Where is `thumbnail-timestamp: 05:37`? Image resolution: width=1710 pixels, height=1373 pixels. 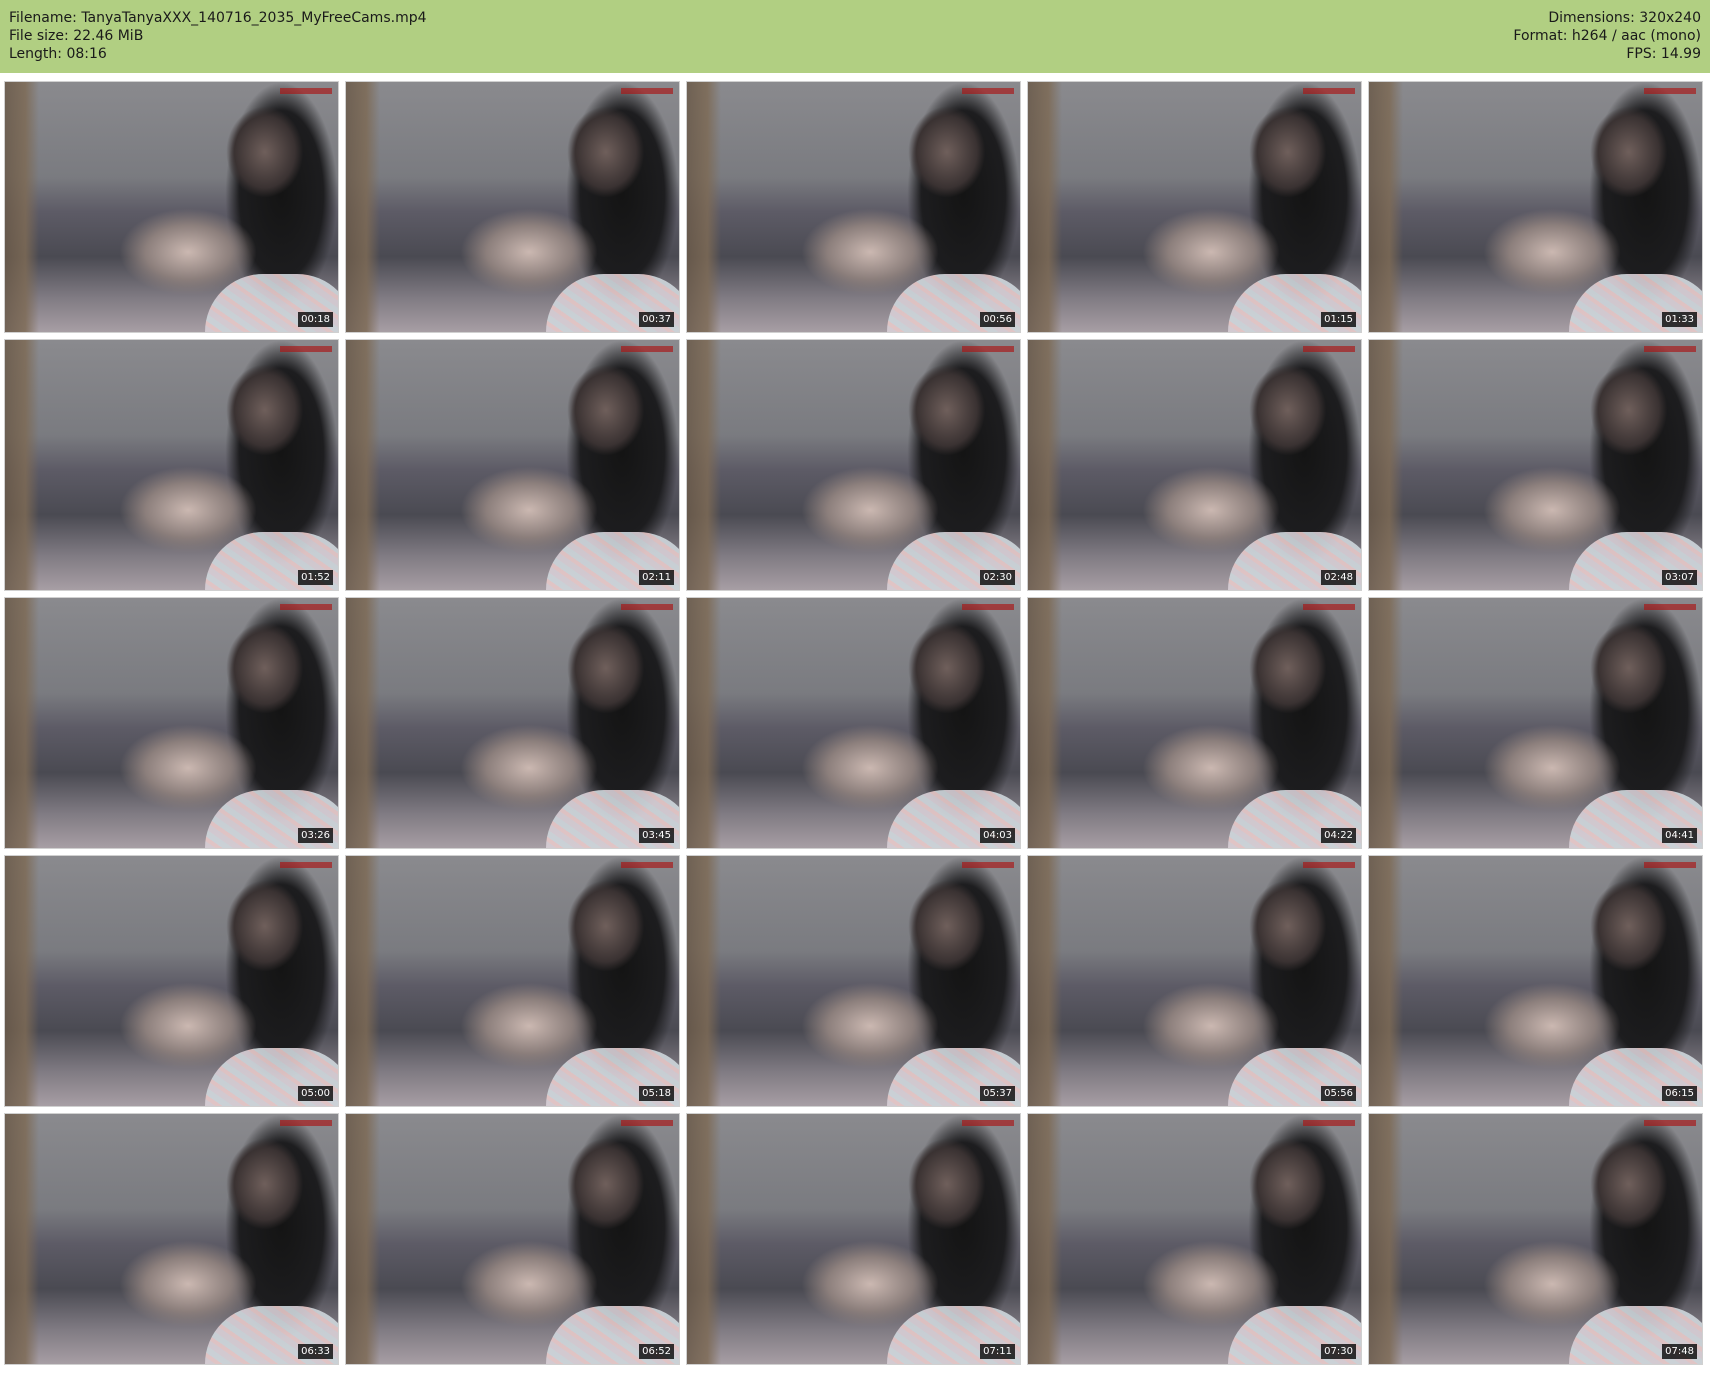 thumbnail-timestamp: 05:37 is located at coordinates (997, 1093).